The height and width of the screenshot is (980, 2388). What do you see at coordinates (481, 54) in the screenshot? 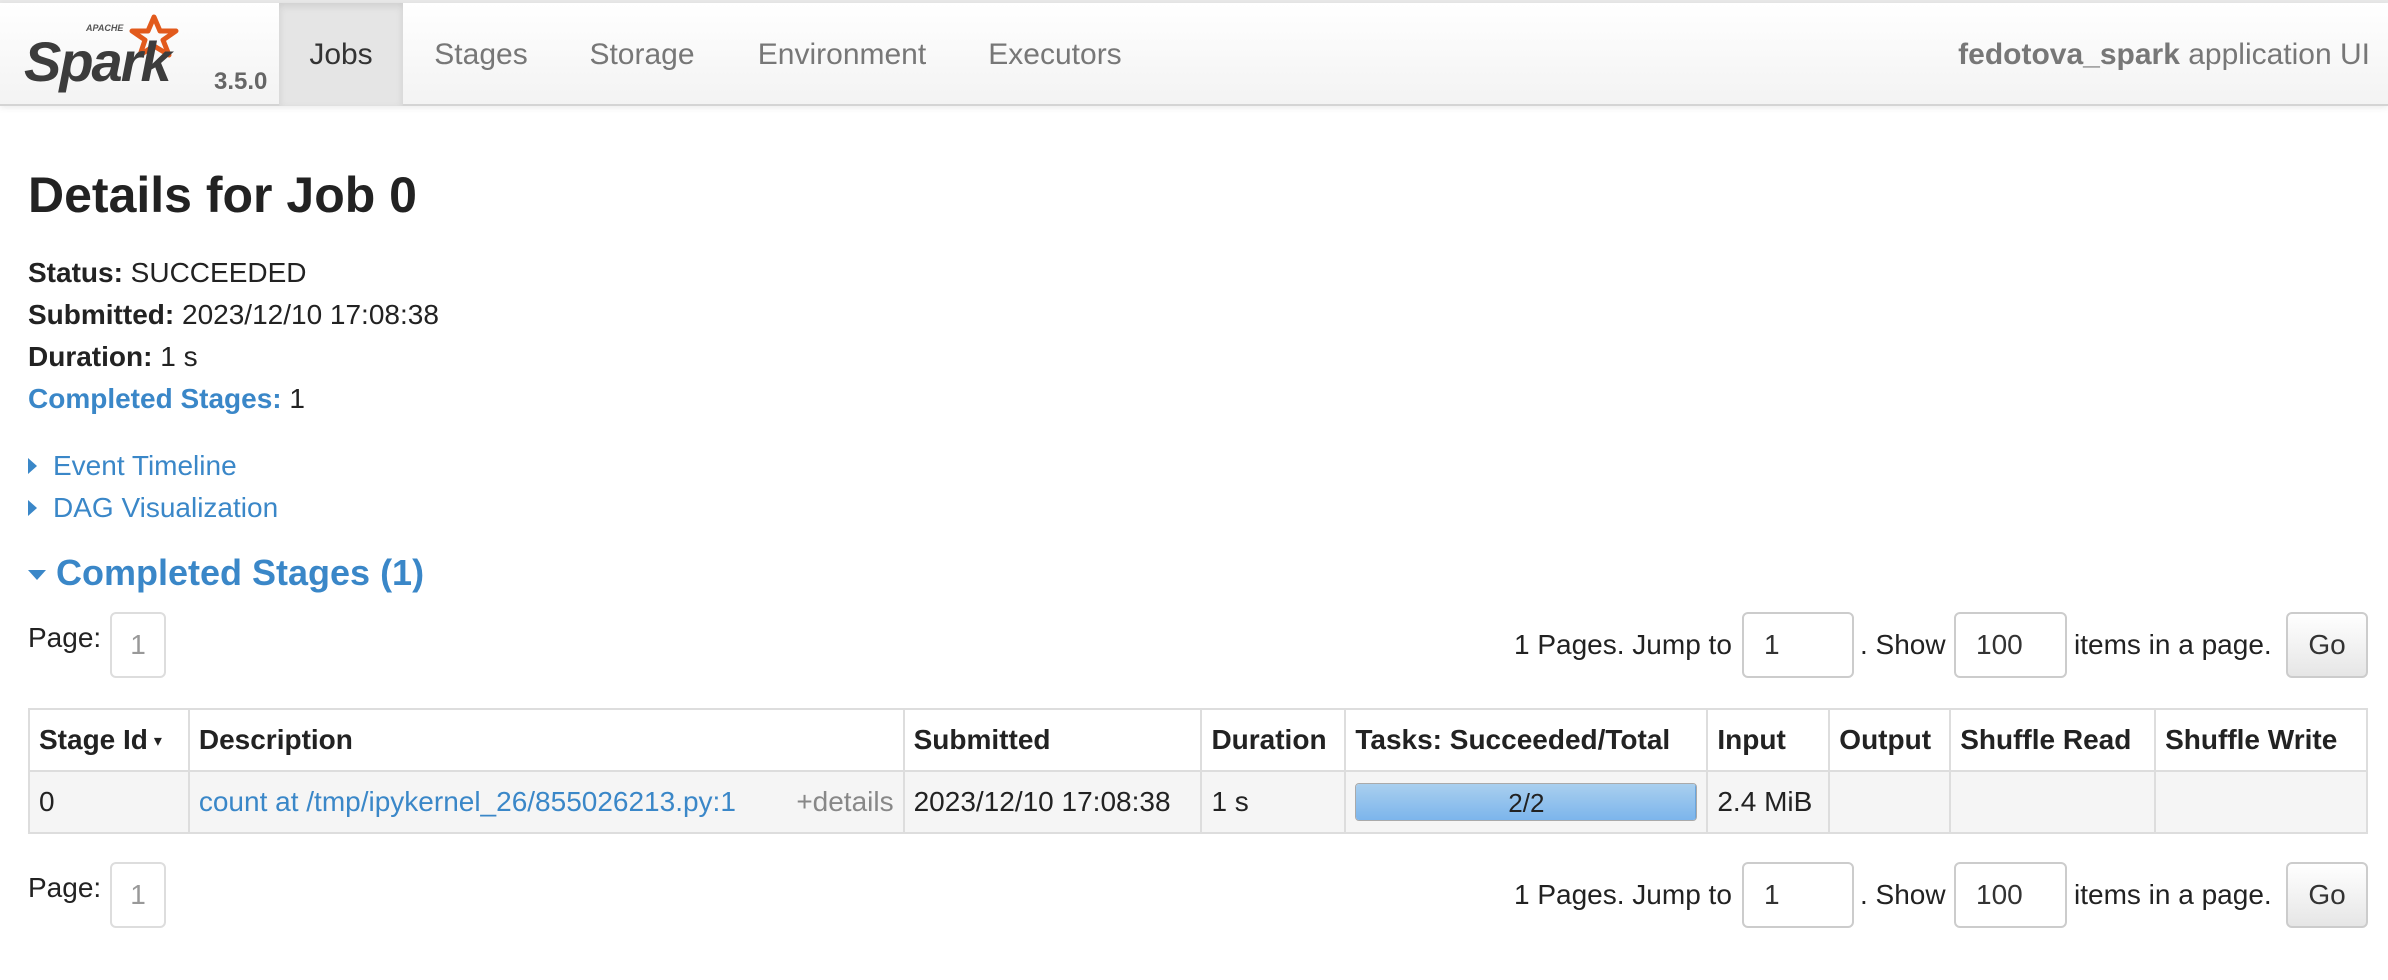
I see `tab-stages: Stages` at bounding box center [481, 54].